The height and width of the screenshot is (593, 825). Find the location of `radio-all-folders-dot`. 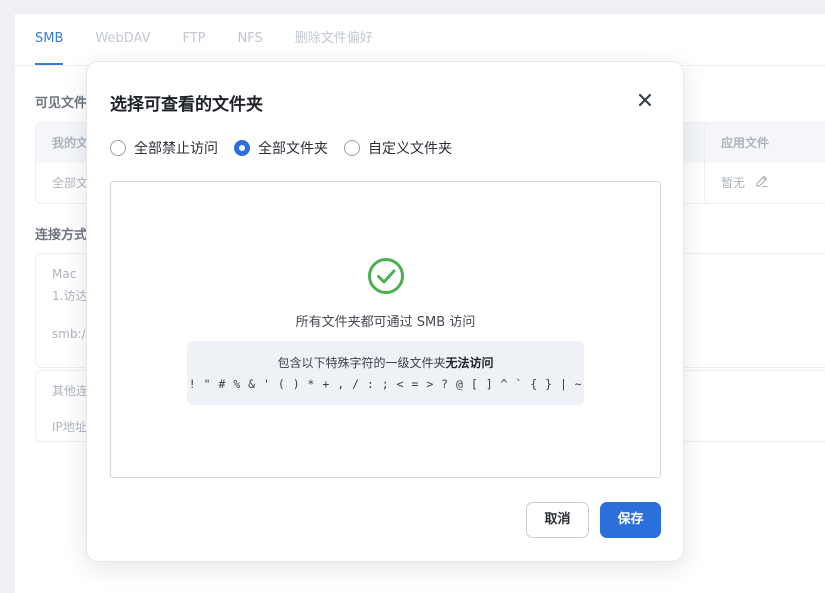

radio-all-folders-dot is located at coordinates (242, 148).